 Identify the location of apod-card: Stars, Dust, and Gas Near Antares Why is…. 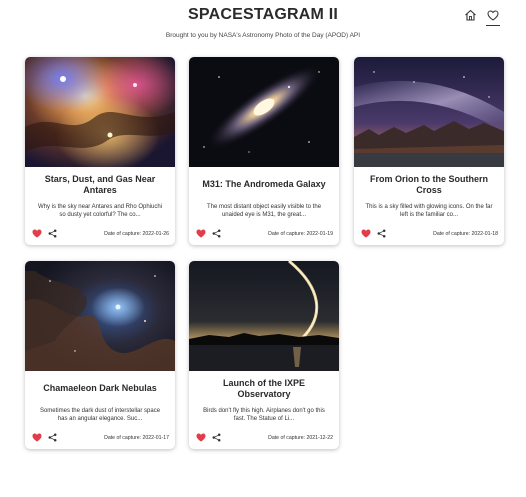
(100, 151).